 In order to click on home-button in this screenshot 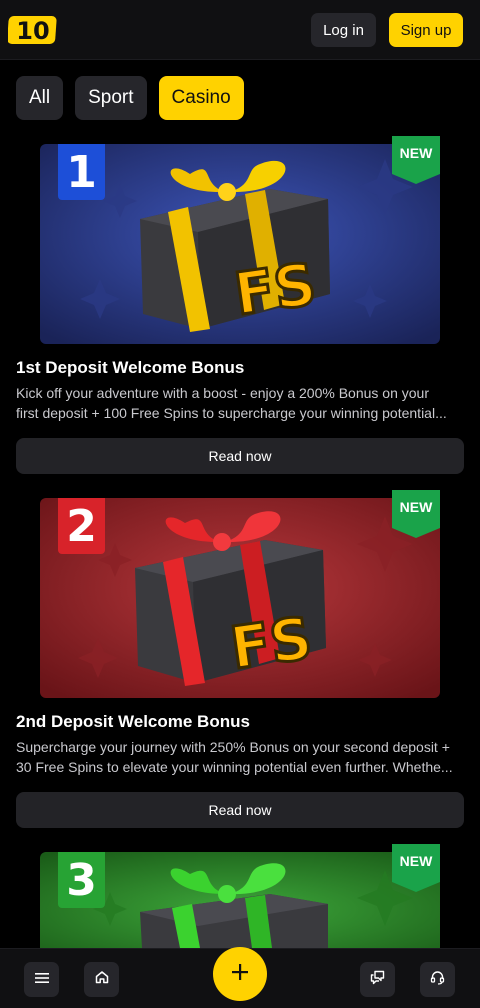, I will do `click(101, 979)`.